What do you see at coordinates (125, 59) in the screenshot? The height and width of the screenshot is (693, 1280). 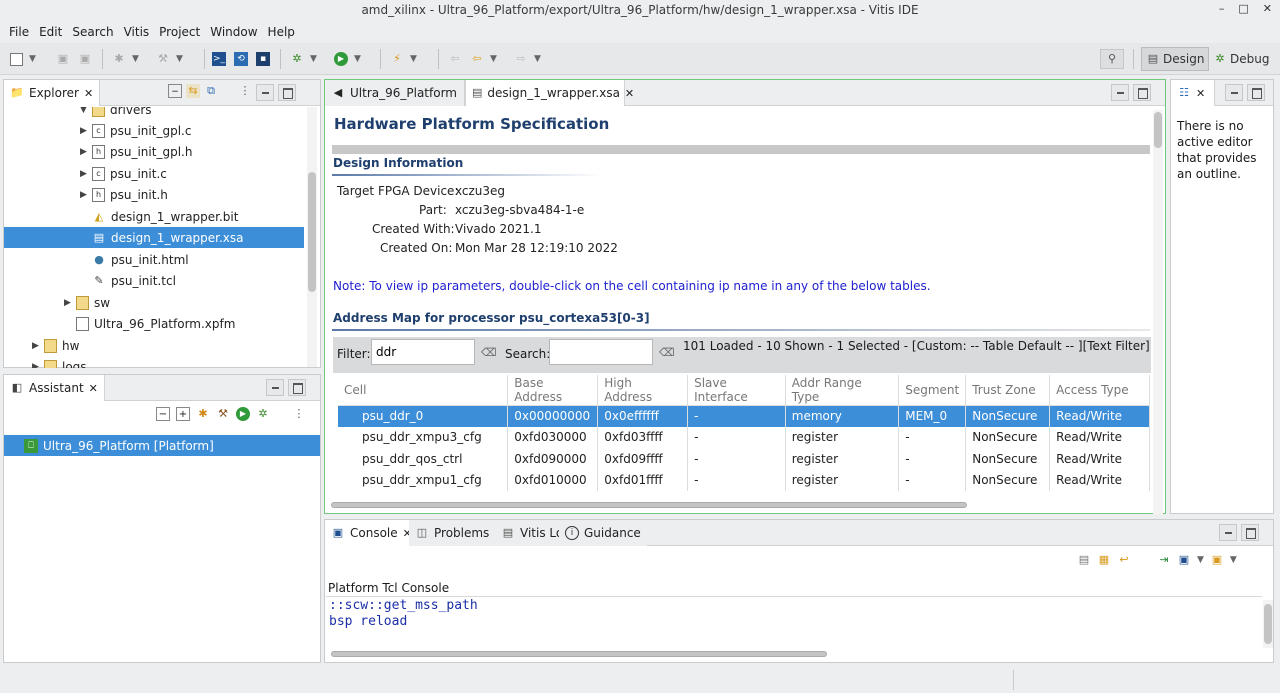 I see `settings-button: ✱ ▼` at bounding box center [125, 59].